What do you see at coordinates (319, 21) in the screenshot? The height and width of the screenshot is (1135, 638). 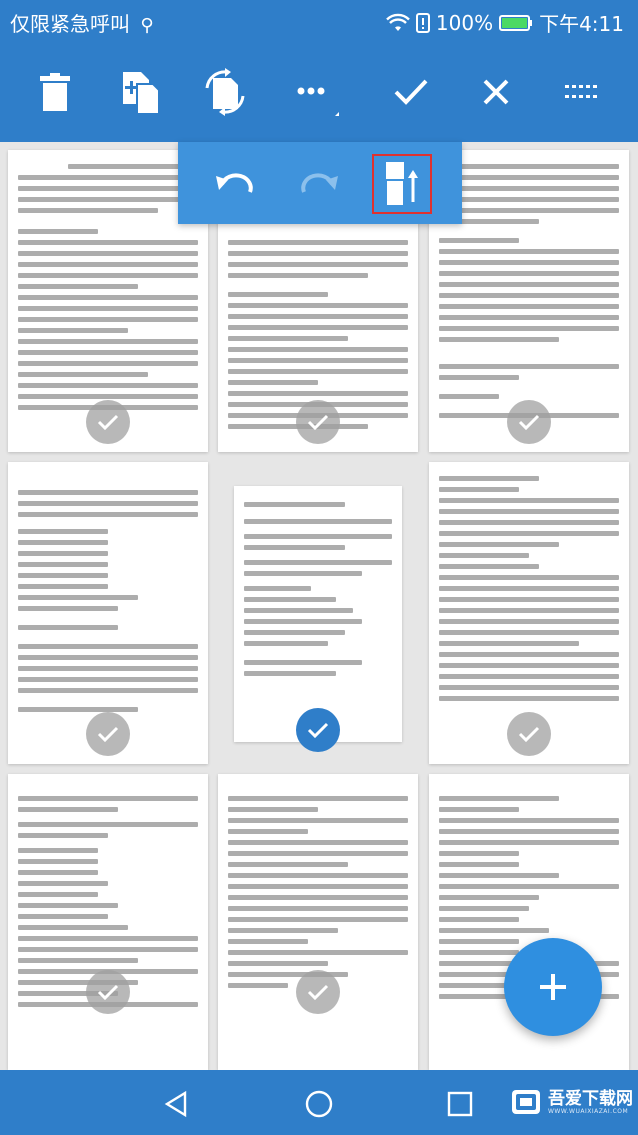 I see `status-bar: 仅限紧急呼叫 ⚲ 100% 下午4:11` at bounding box center [319, 21].